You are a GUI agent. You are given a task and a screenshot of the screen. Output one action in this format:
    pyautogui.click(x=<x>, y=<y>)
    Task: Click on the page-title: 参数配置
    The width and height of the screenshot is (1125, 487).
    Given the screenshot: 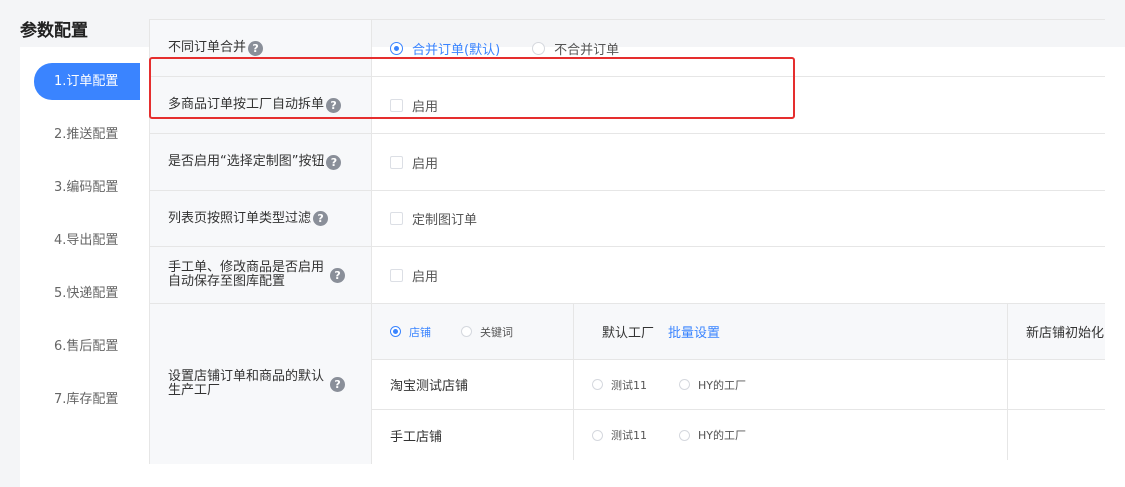 What is the action you would take?
    pyautogui.click(x=54, y=31)
    